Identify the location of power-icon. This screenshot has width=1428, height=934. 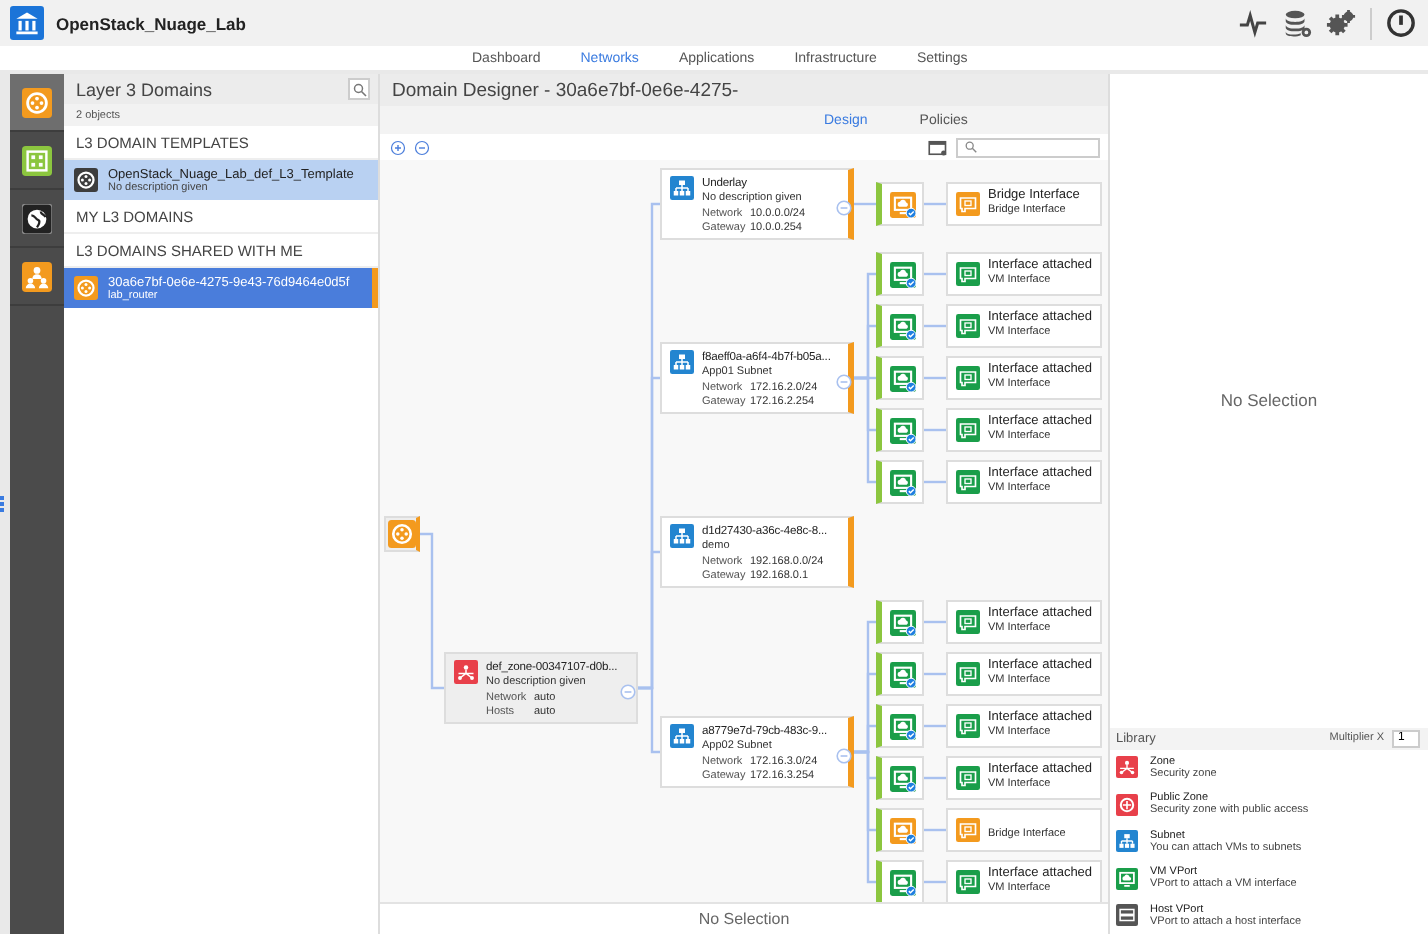
(1401, 23).